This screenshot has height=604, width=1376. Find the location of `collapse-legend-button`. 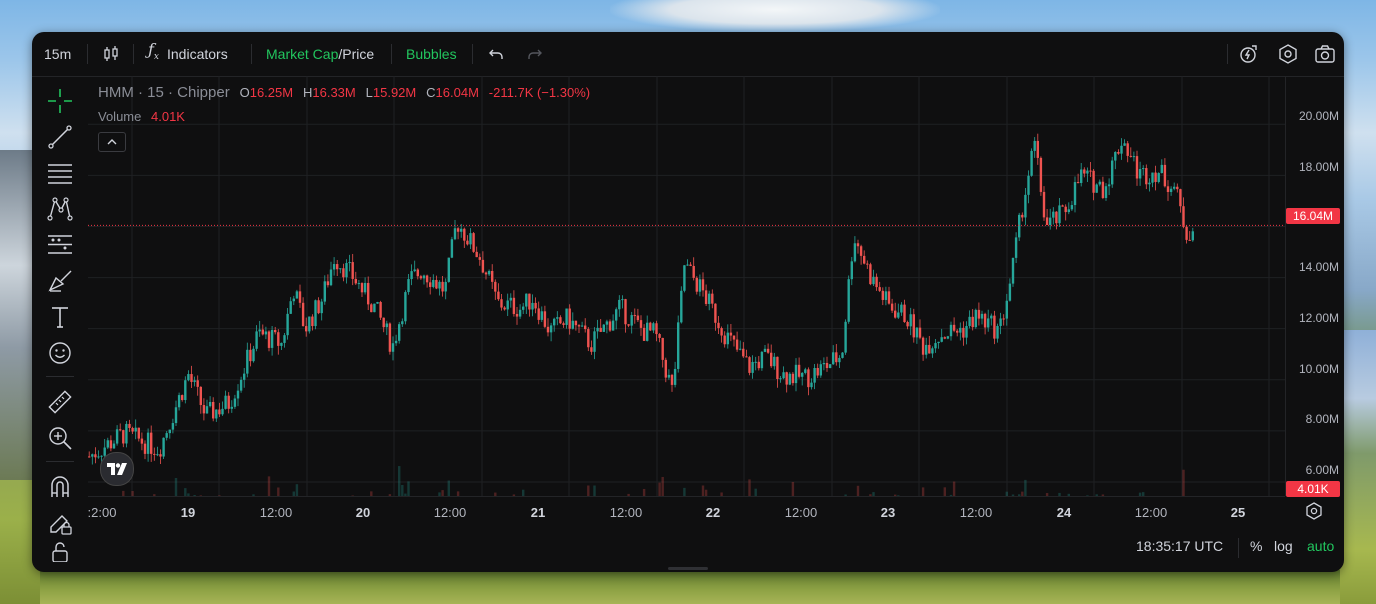

collapse-legend-button is located at coordinates (112, 142).